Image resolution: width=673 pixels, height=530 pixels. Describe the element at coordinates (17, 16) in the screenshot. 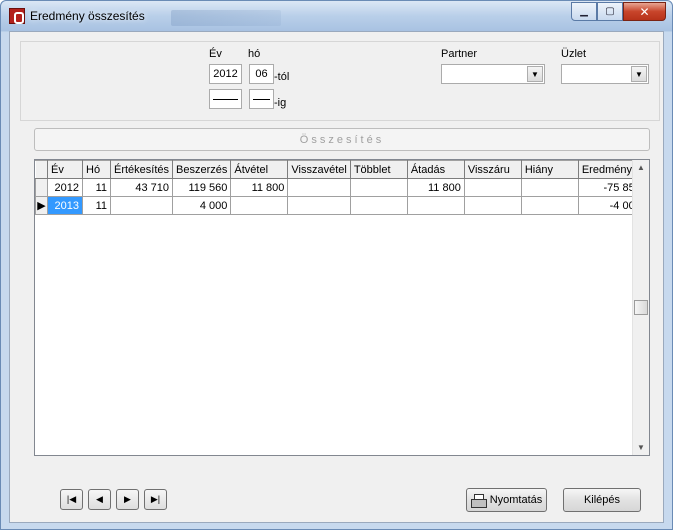

I see `app-logo-icon` at that location.